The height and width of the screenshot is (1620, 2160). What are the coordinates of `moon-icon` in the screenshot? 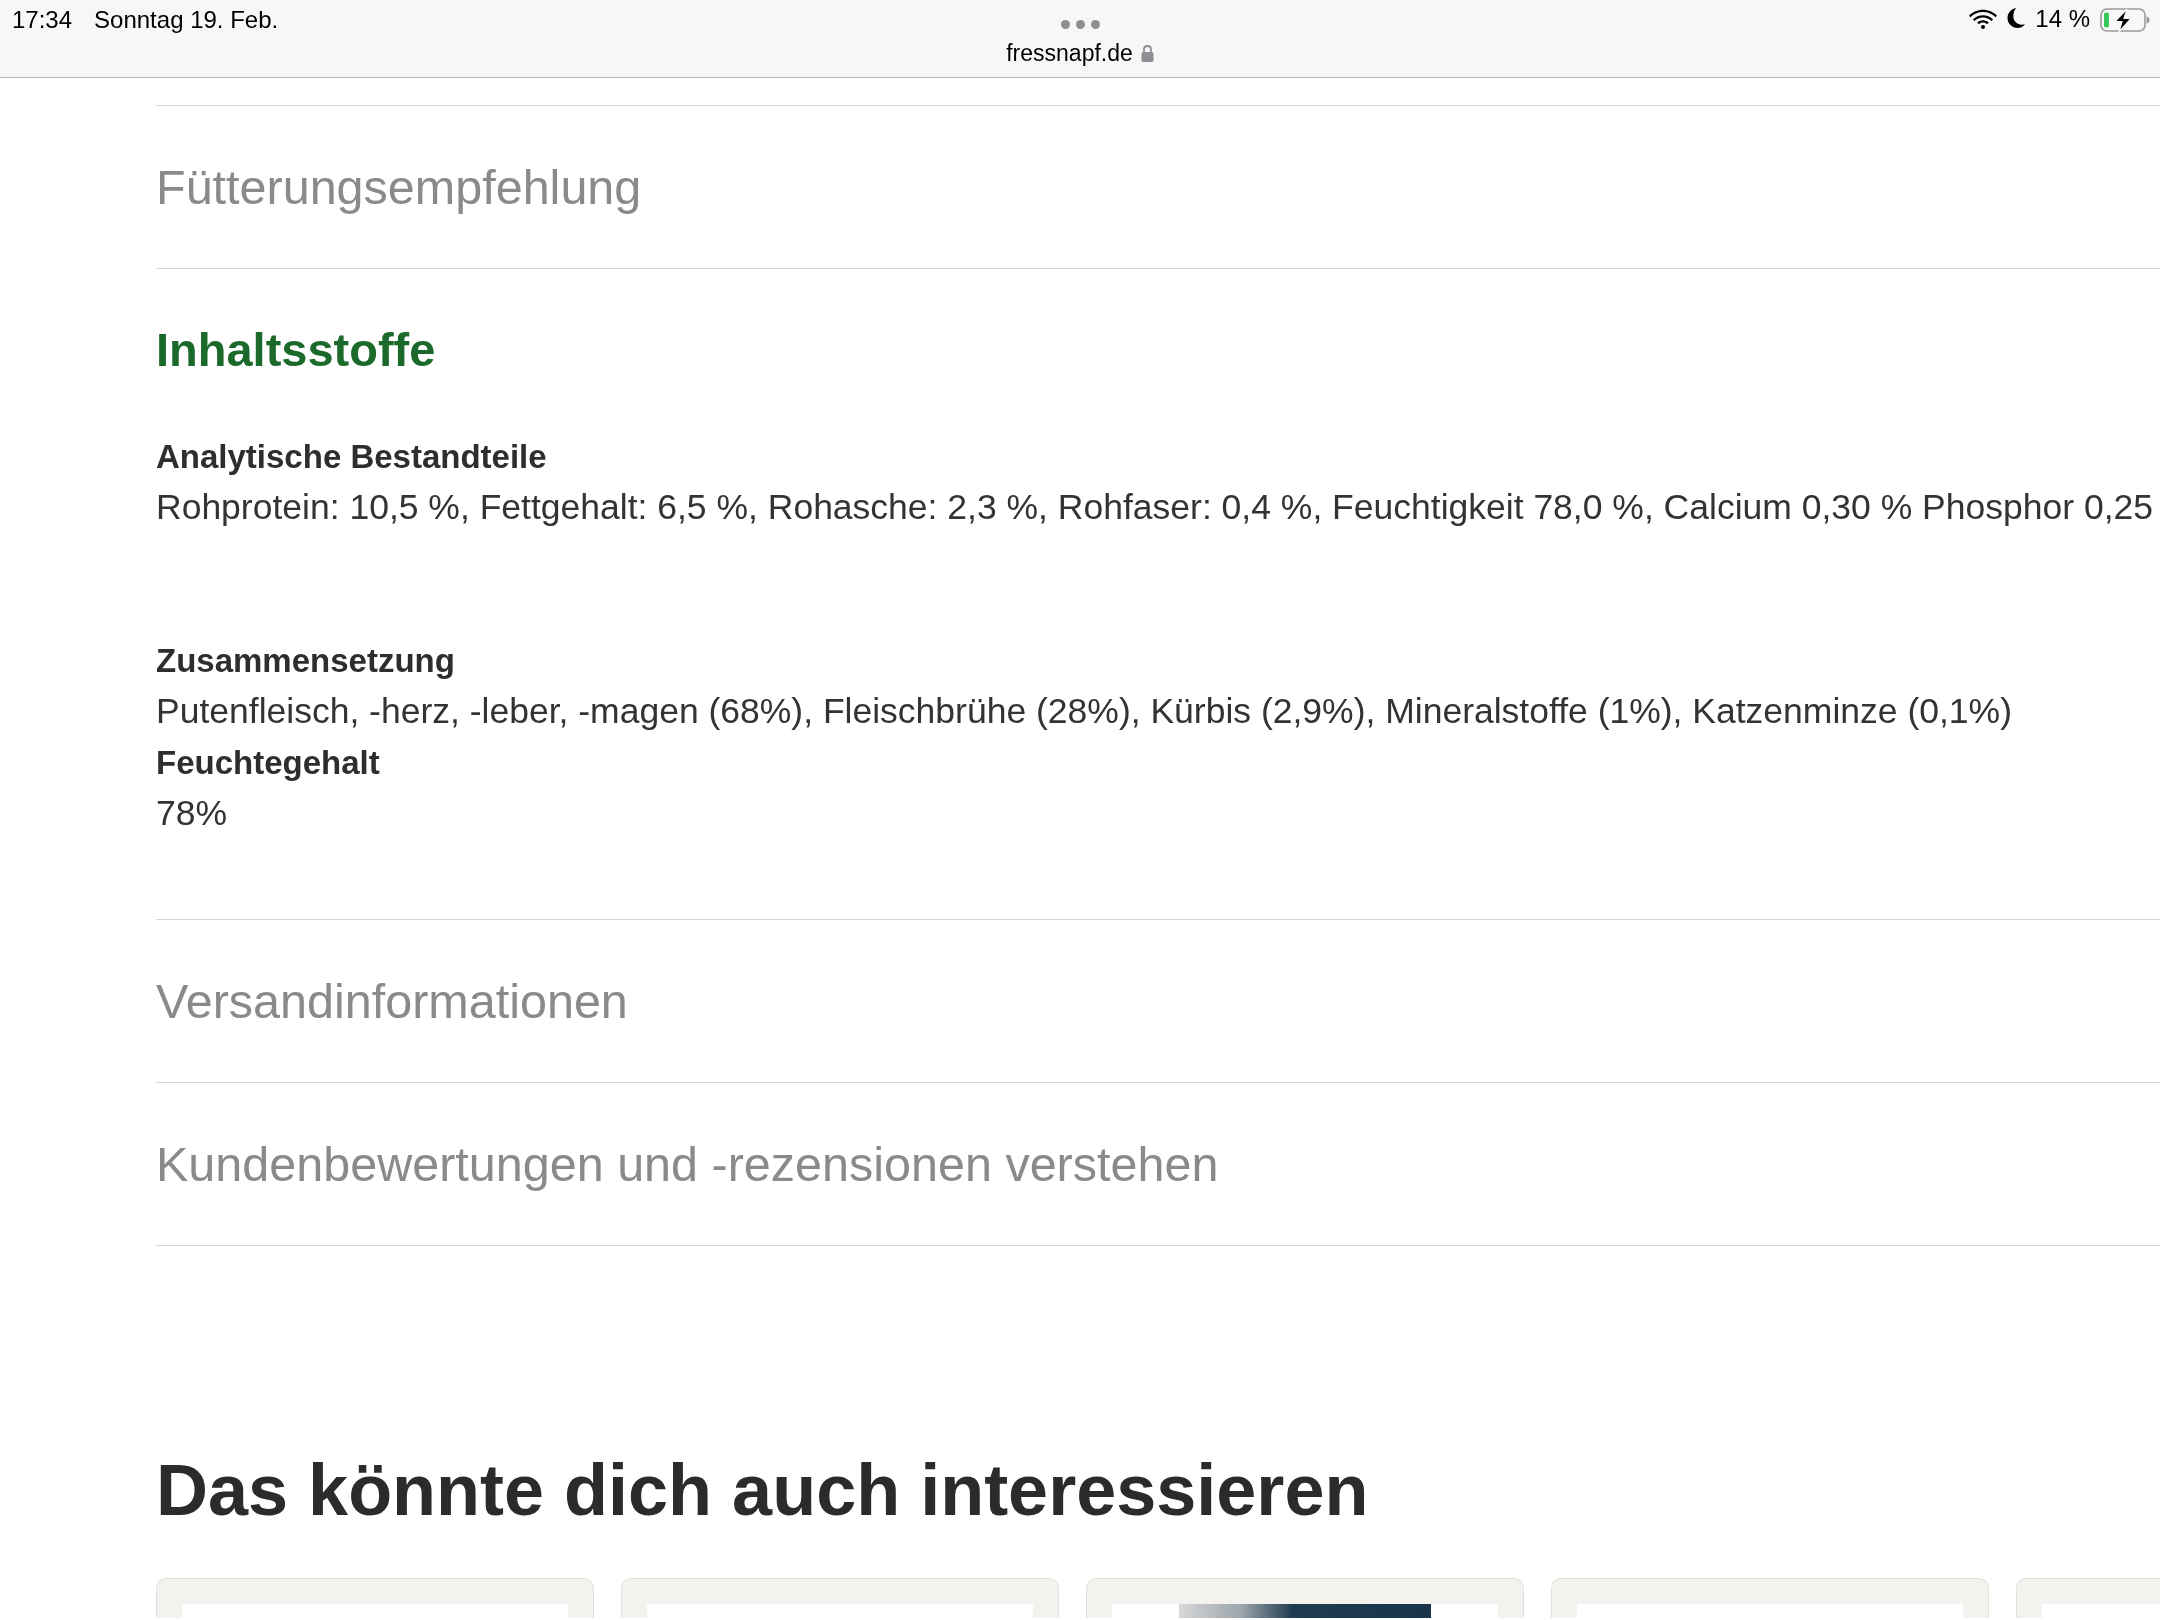 It's located at (2016, 18).